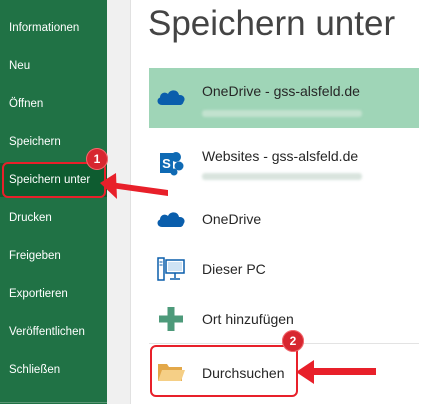 Image resolution: width=427 pixels, height=404 pixels. Describe the element at coordinates (234, 269) in the screenshot. I see `location-label: Dieser PC` at that location.